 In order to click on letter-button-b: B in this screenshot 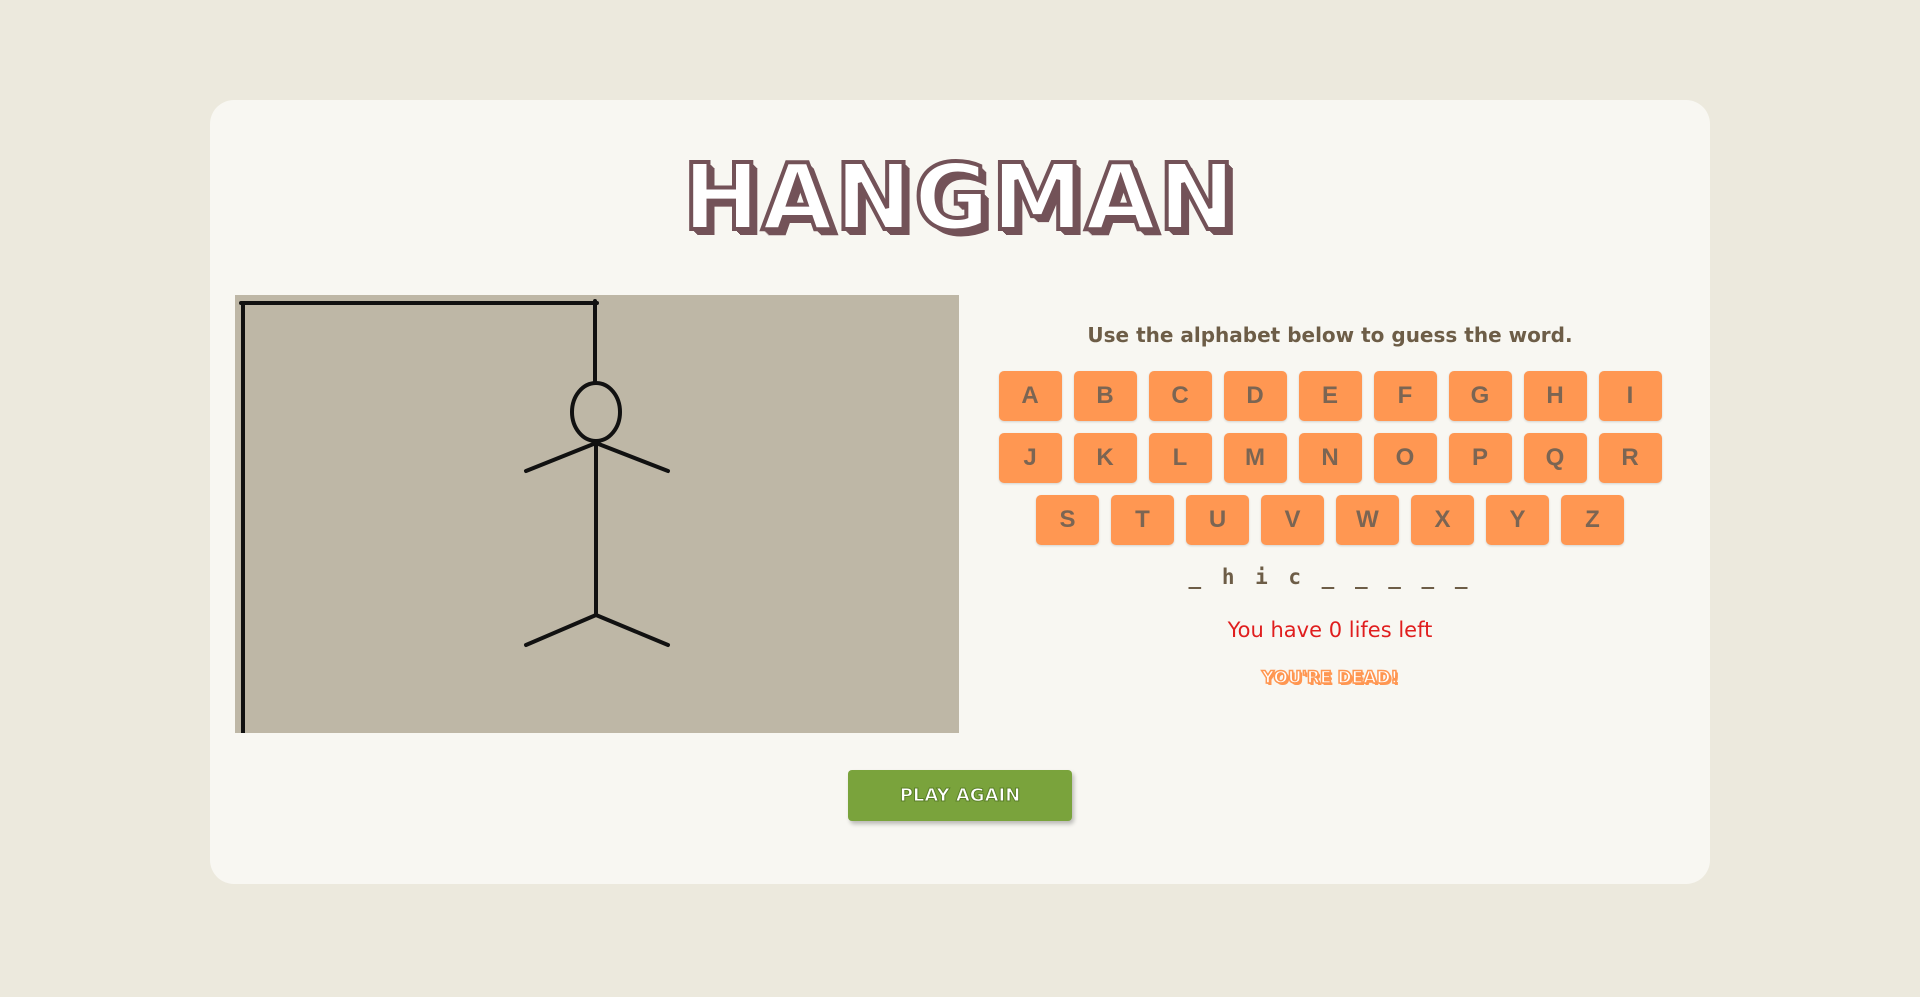, I will do `click(1105, 396)`.